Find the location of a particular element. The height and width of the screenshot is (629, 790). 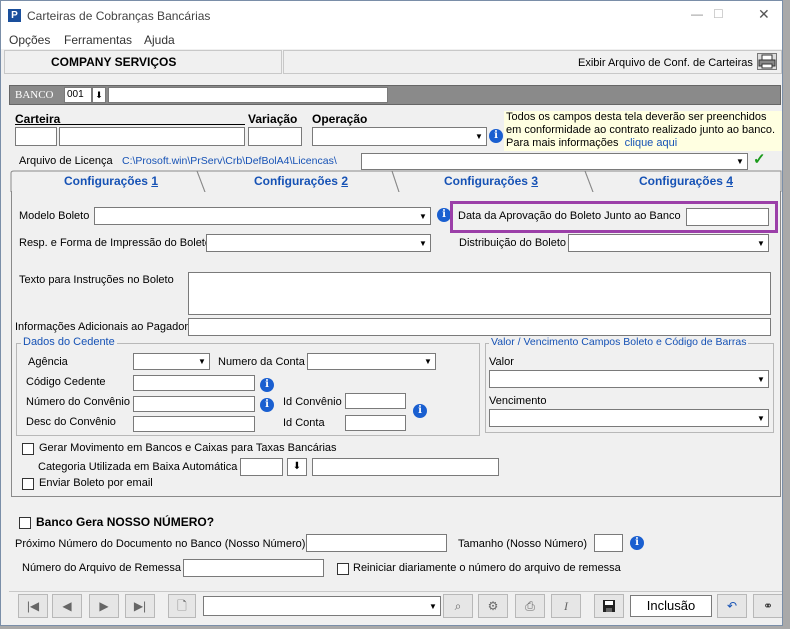

banco-bar: BANCO 001 ⬇ is located at coordinates (395, 95).